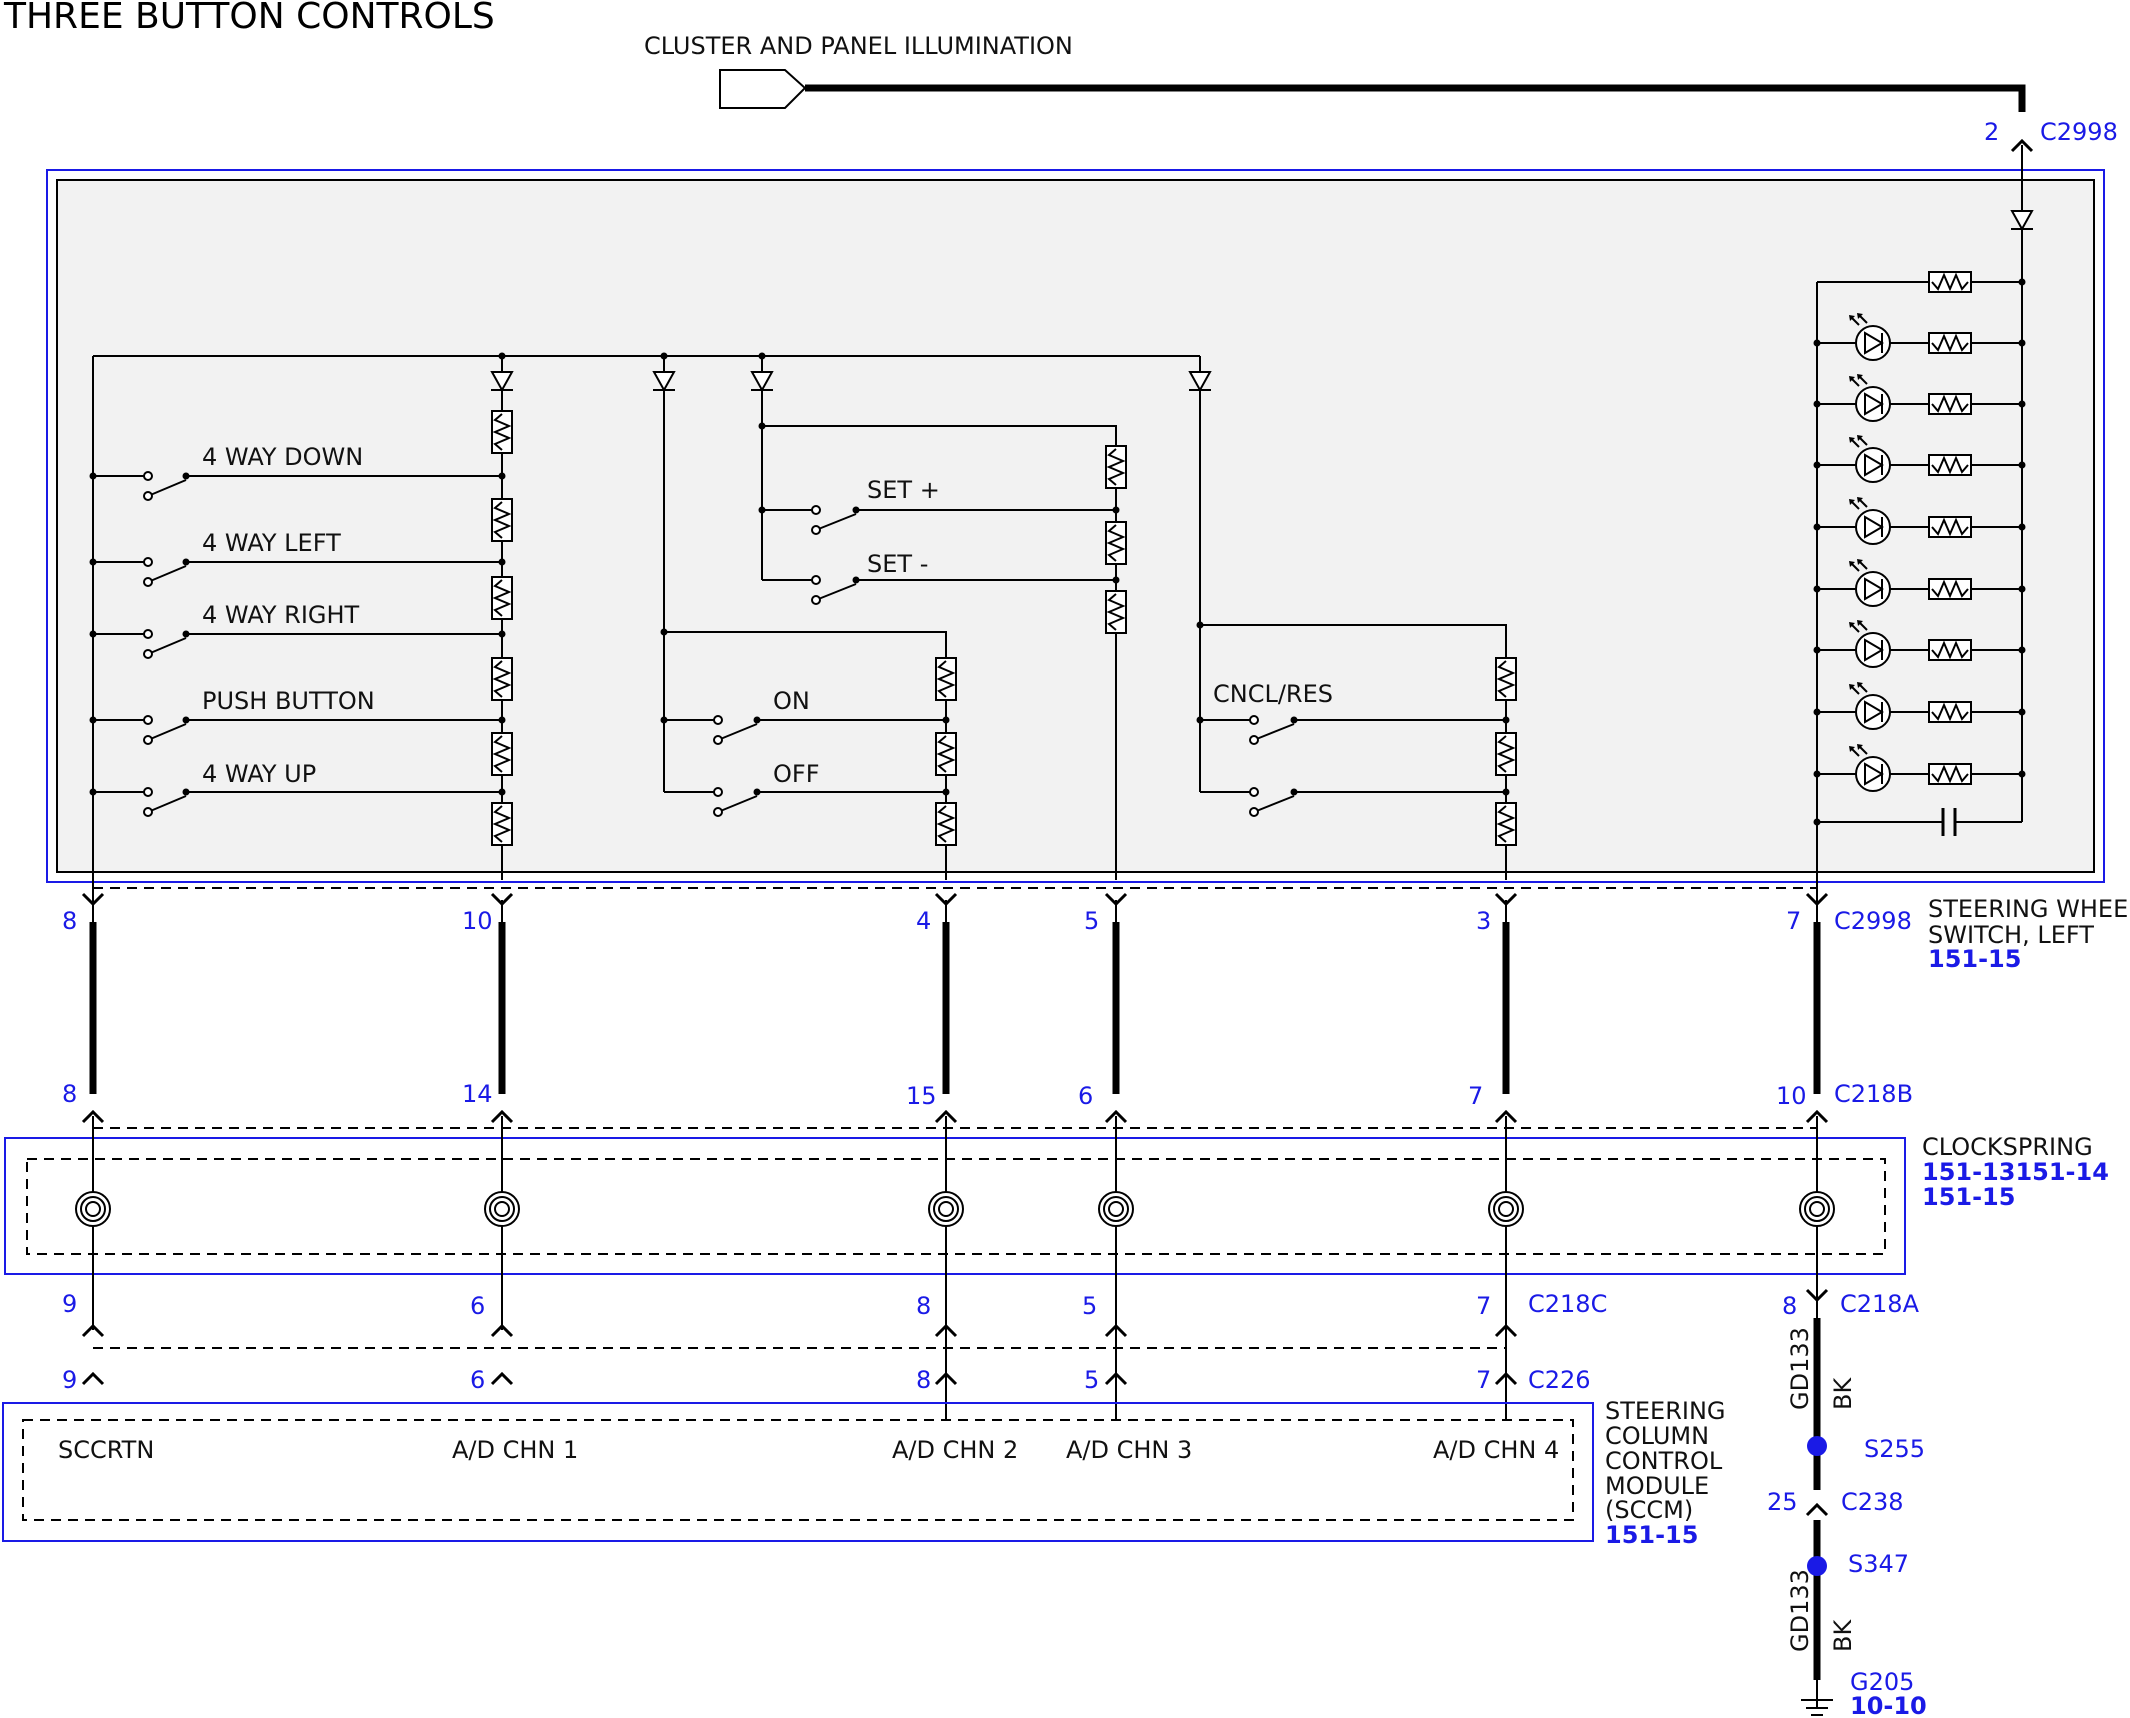  Describe the element at coordinates (923, 921) in the screenshot. I see `svg-text: 4` at that location.